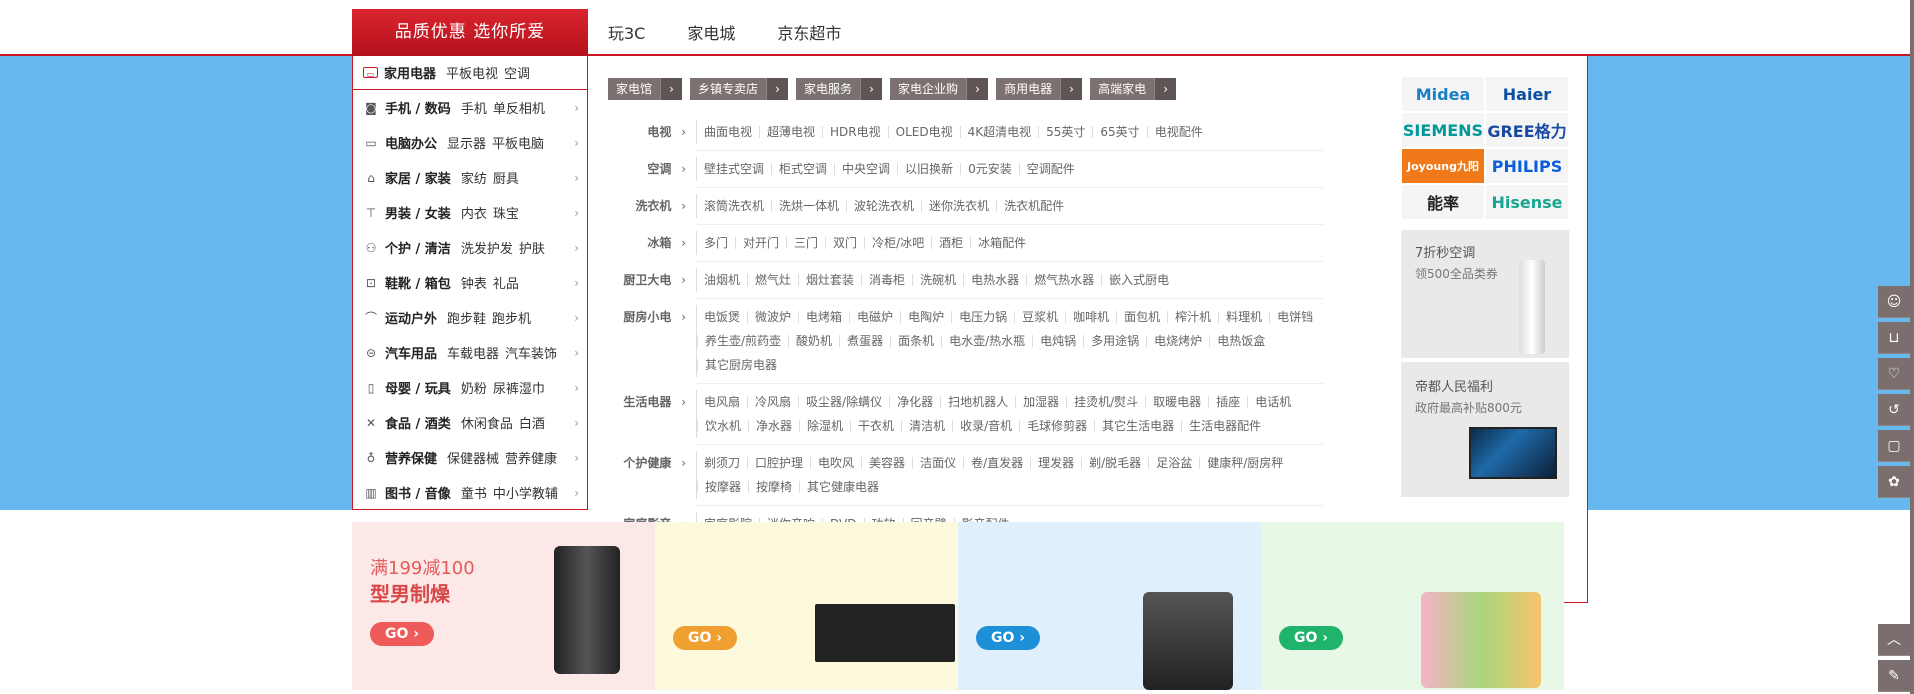  Describe the element at coordinates (742, 341) in the screenshot. I see `category-link: 养生壶/煎药壶` at that location.